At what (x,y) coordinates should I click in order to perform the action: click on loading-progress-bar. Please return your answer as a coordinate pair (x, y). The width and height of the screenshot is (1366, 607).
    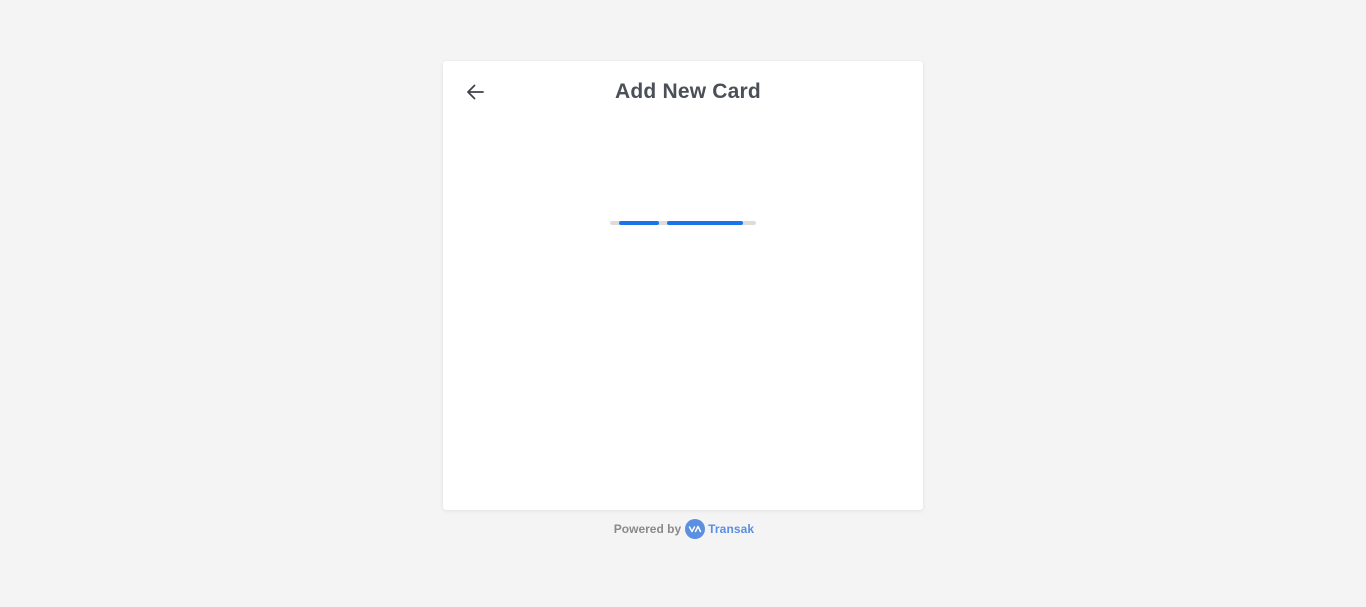
    Looking at the image, I should click on (683, 223).